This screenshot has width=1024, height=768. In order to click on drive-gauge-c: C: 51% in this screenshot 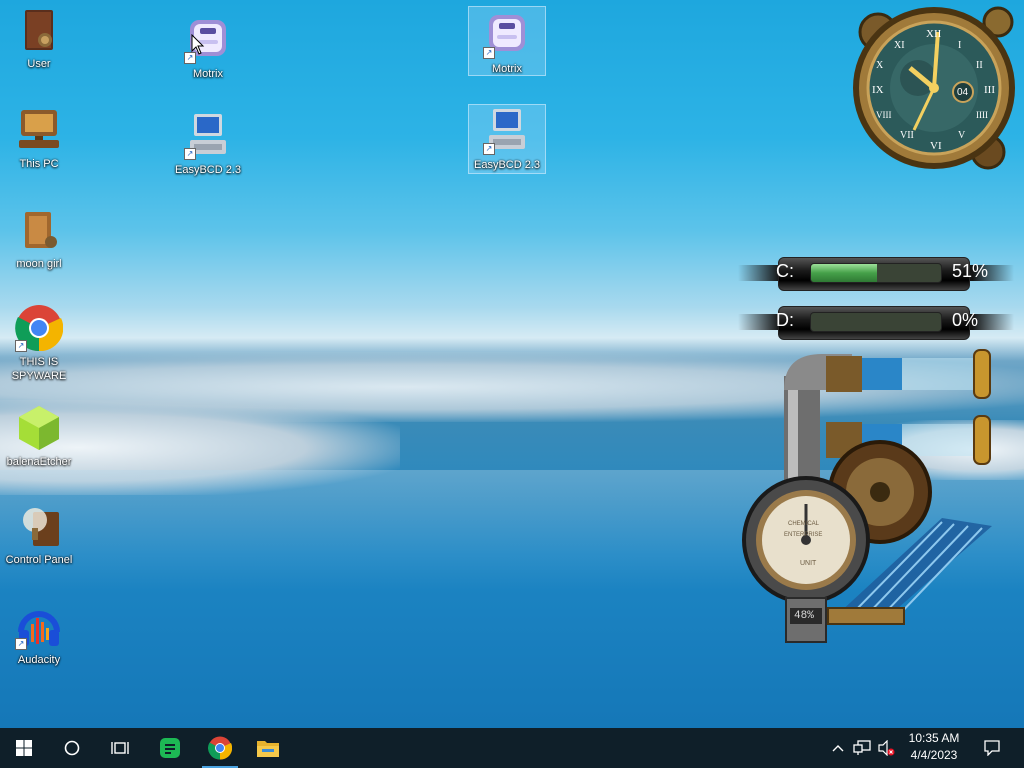, I will do `click(876, 273)`.